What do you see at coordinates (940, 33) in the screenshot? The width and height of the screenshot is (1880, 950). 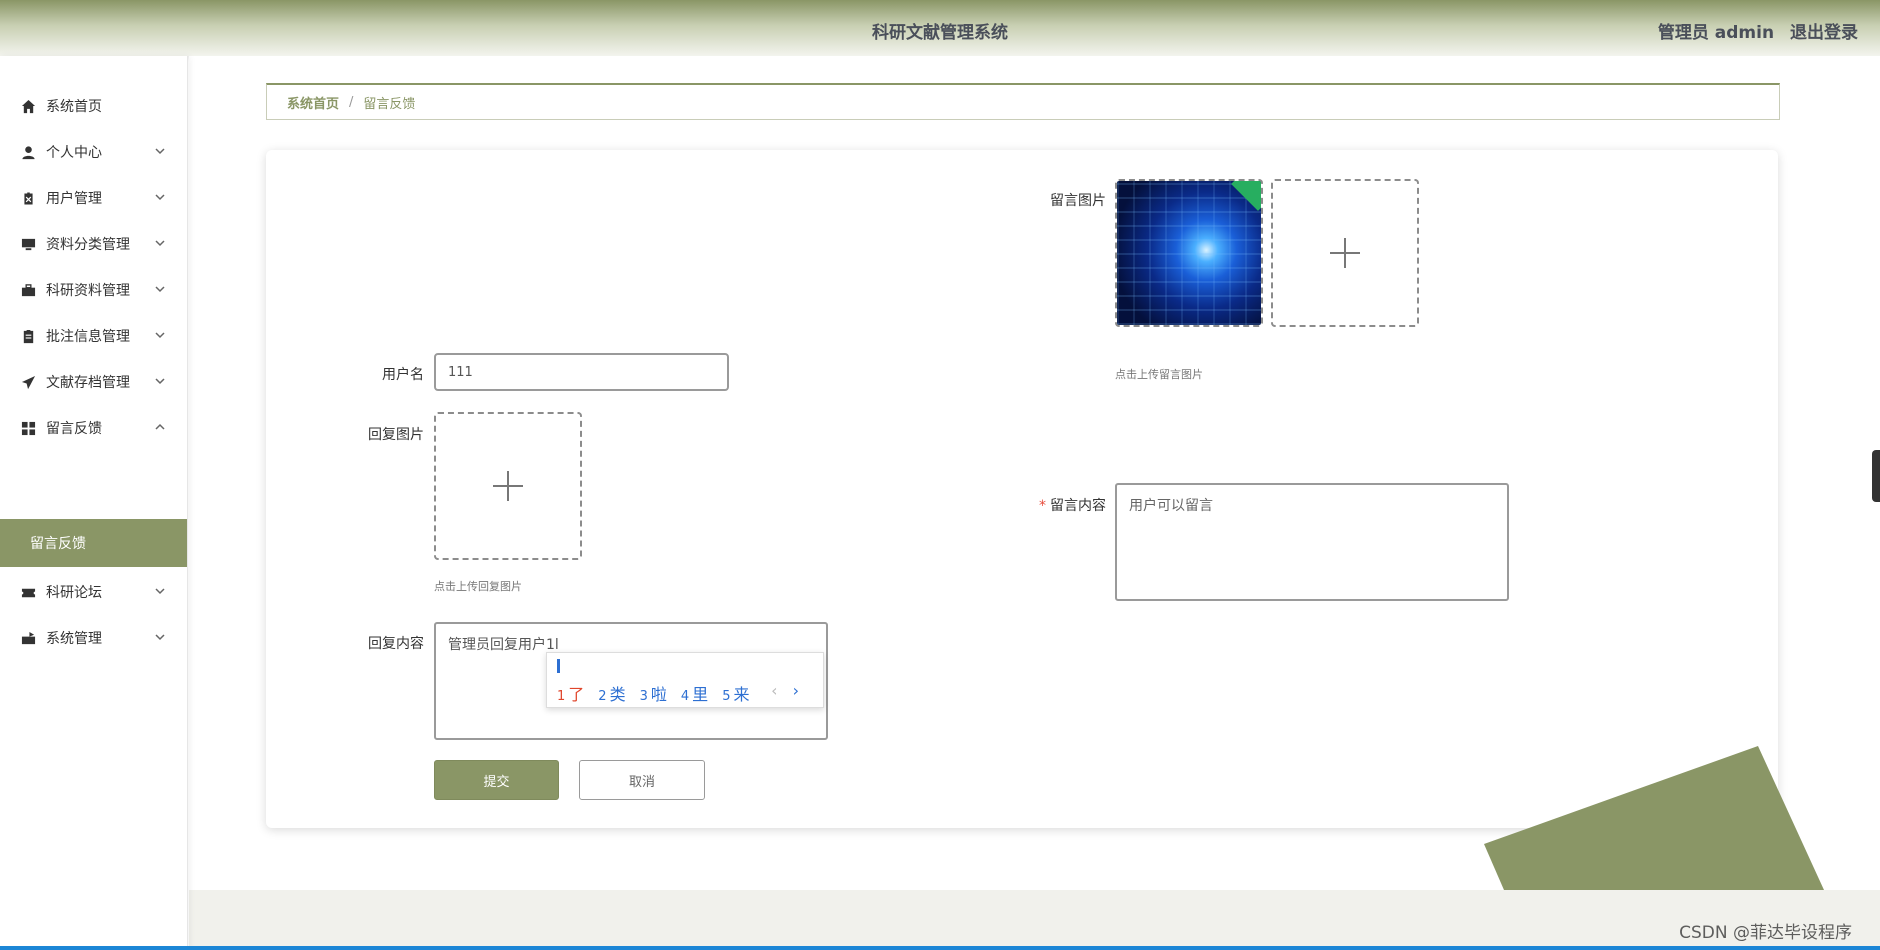 I see `app-title: 科研文献管理系统` at bounding box center [940, 33].